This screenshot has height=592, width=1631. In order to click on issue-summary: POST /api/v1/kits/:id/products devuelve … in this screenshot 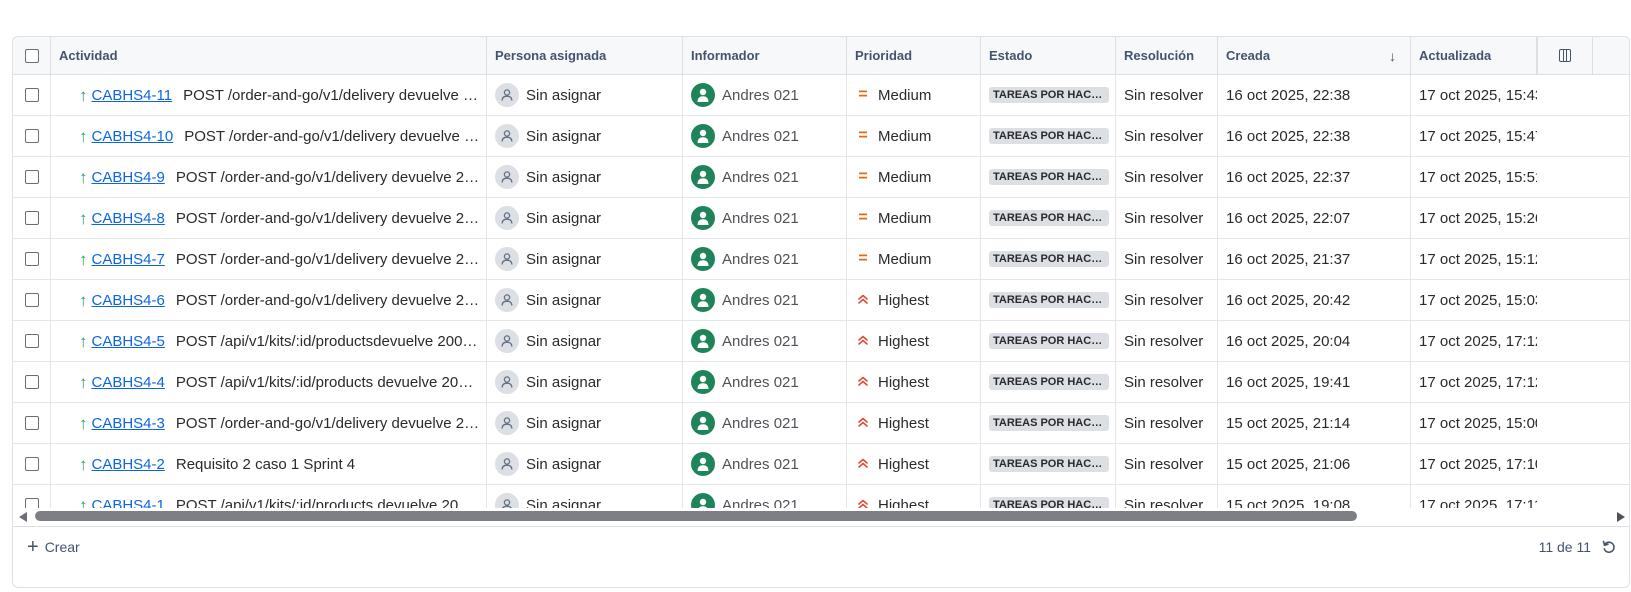, I will do `click(328, 382)`.